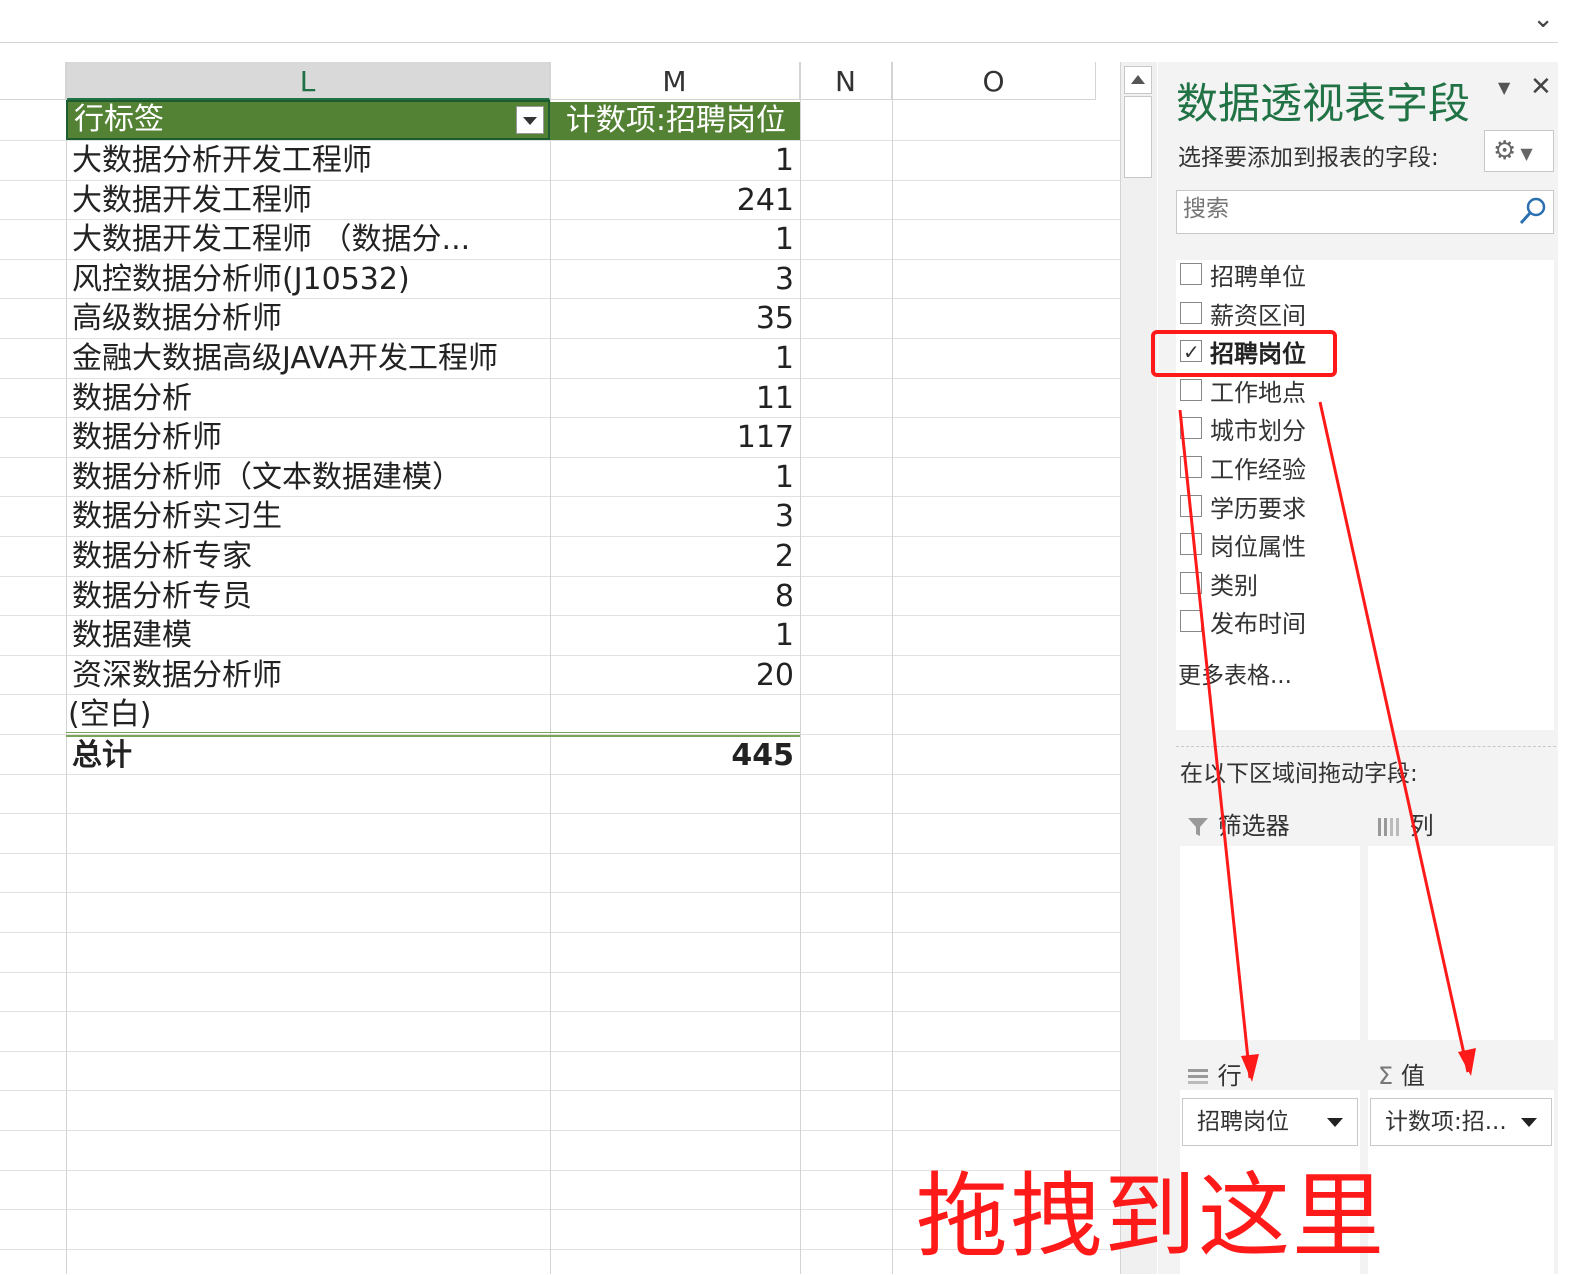 This screenshot has width=1584, height=1275. What do you see at coordinates (1215, 744) in the screenshot?
I see `annotation-arrow-to-rows` at bounding box center [1215, 744].